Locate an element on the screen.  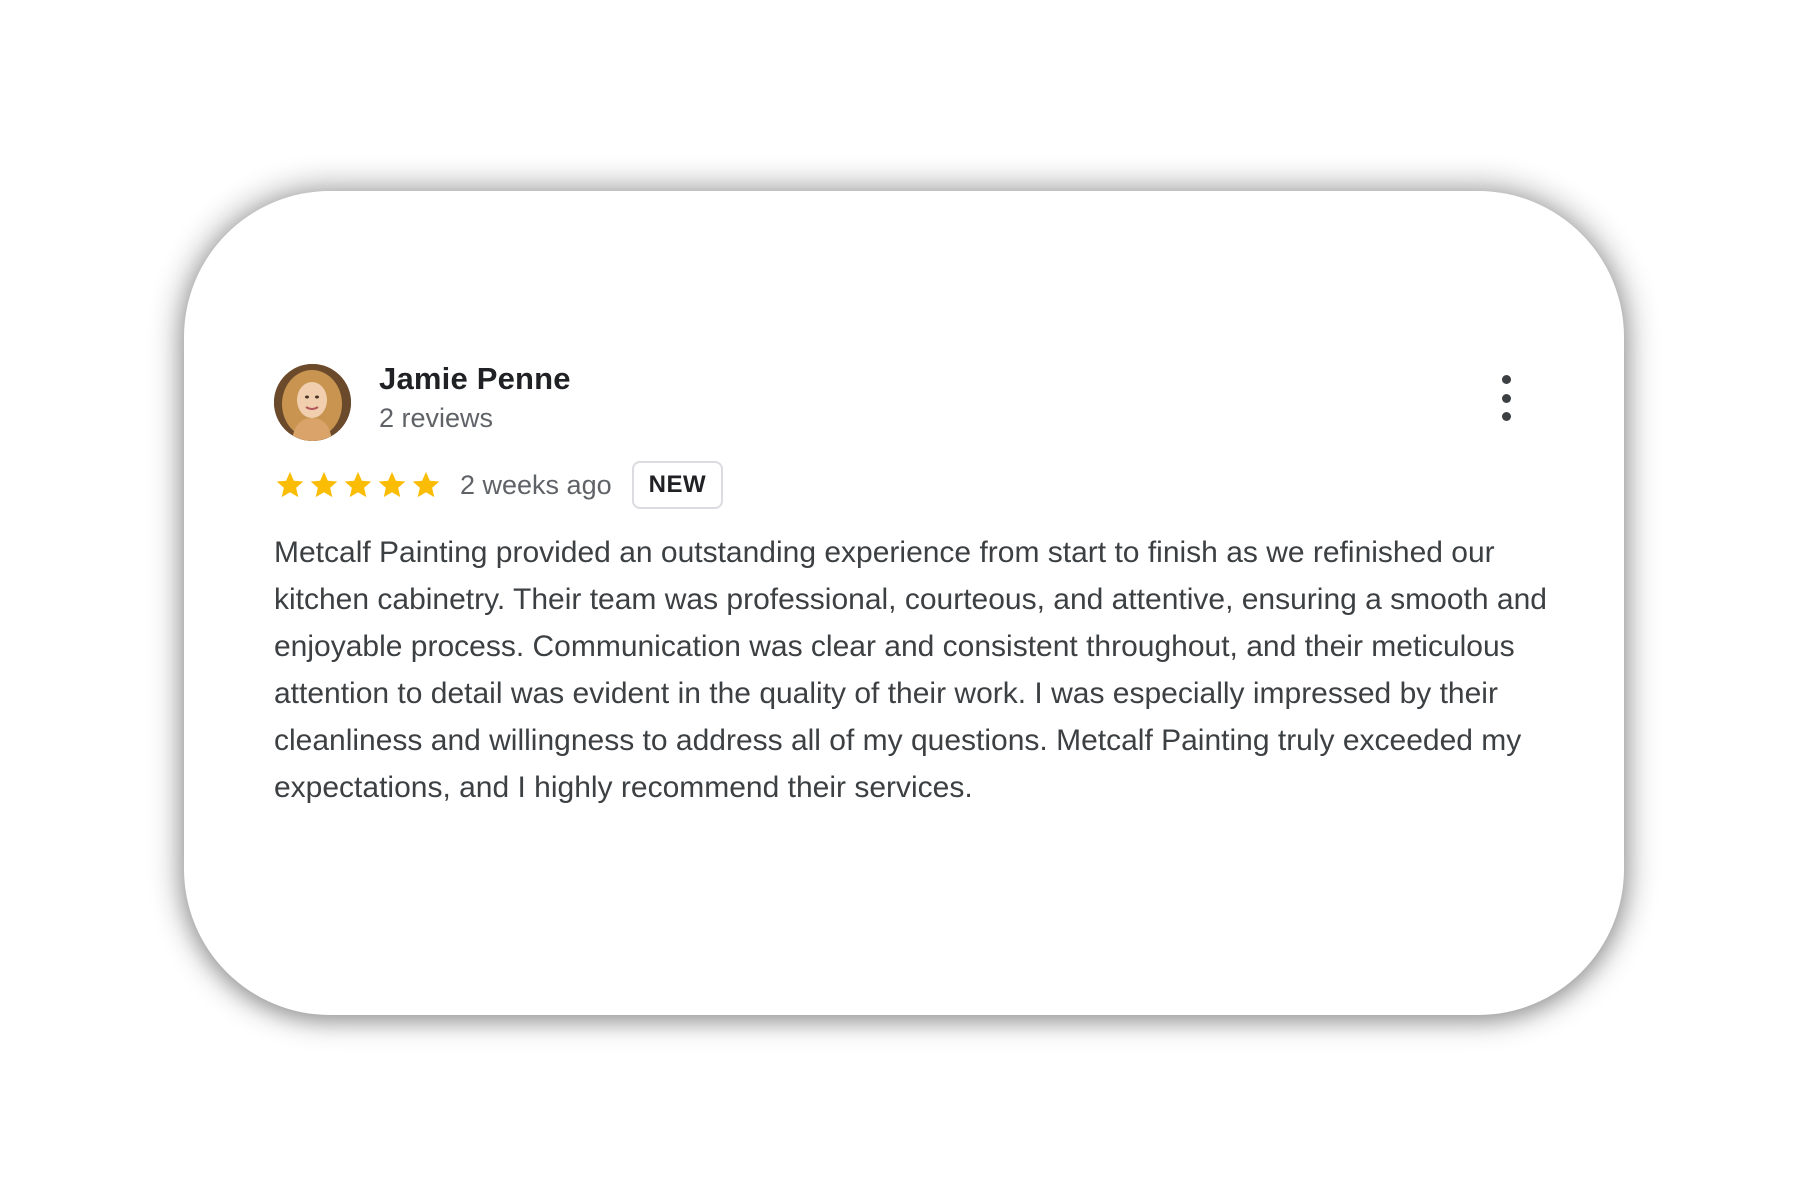
avatar is located at coordinates (312, 402).